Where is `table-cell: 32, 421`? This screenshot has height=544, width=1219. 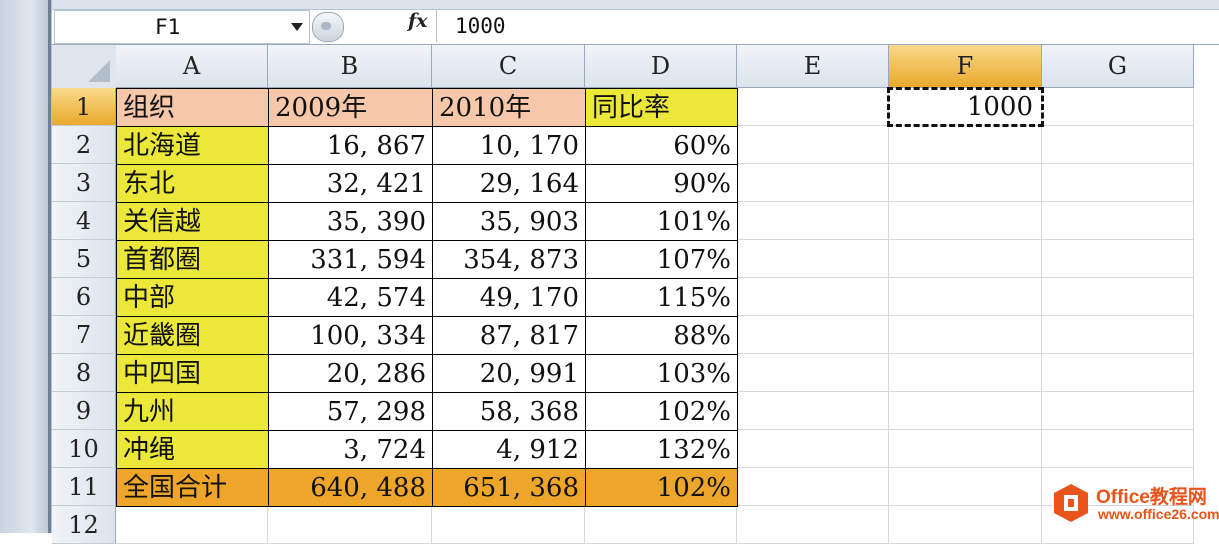
table-cell: 32, 421 is located at coordinates (350, 183).